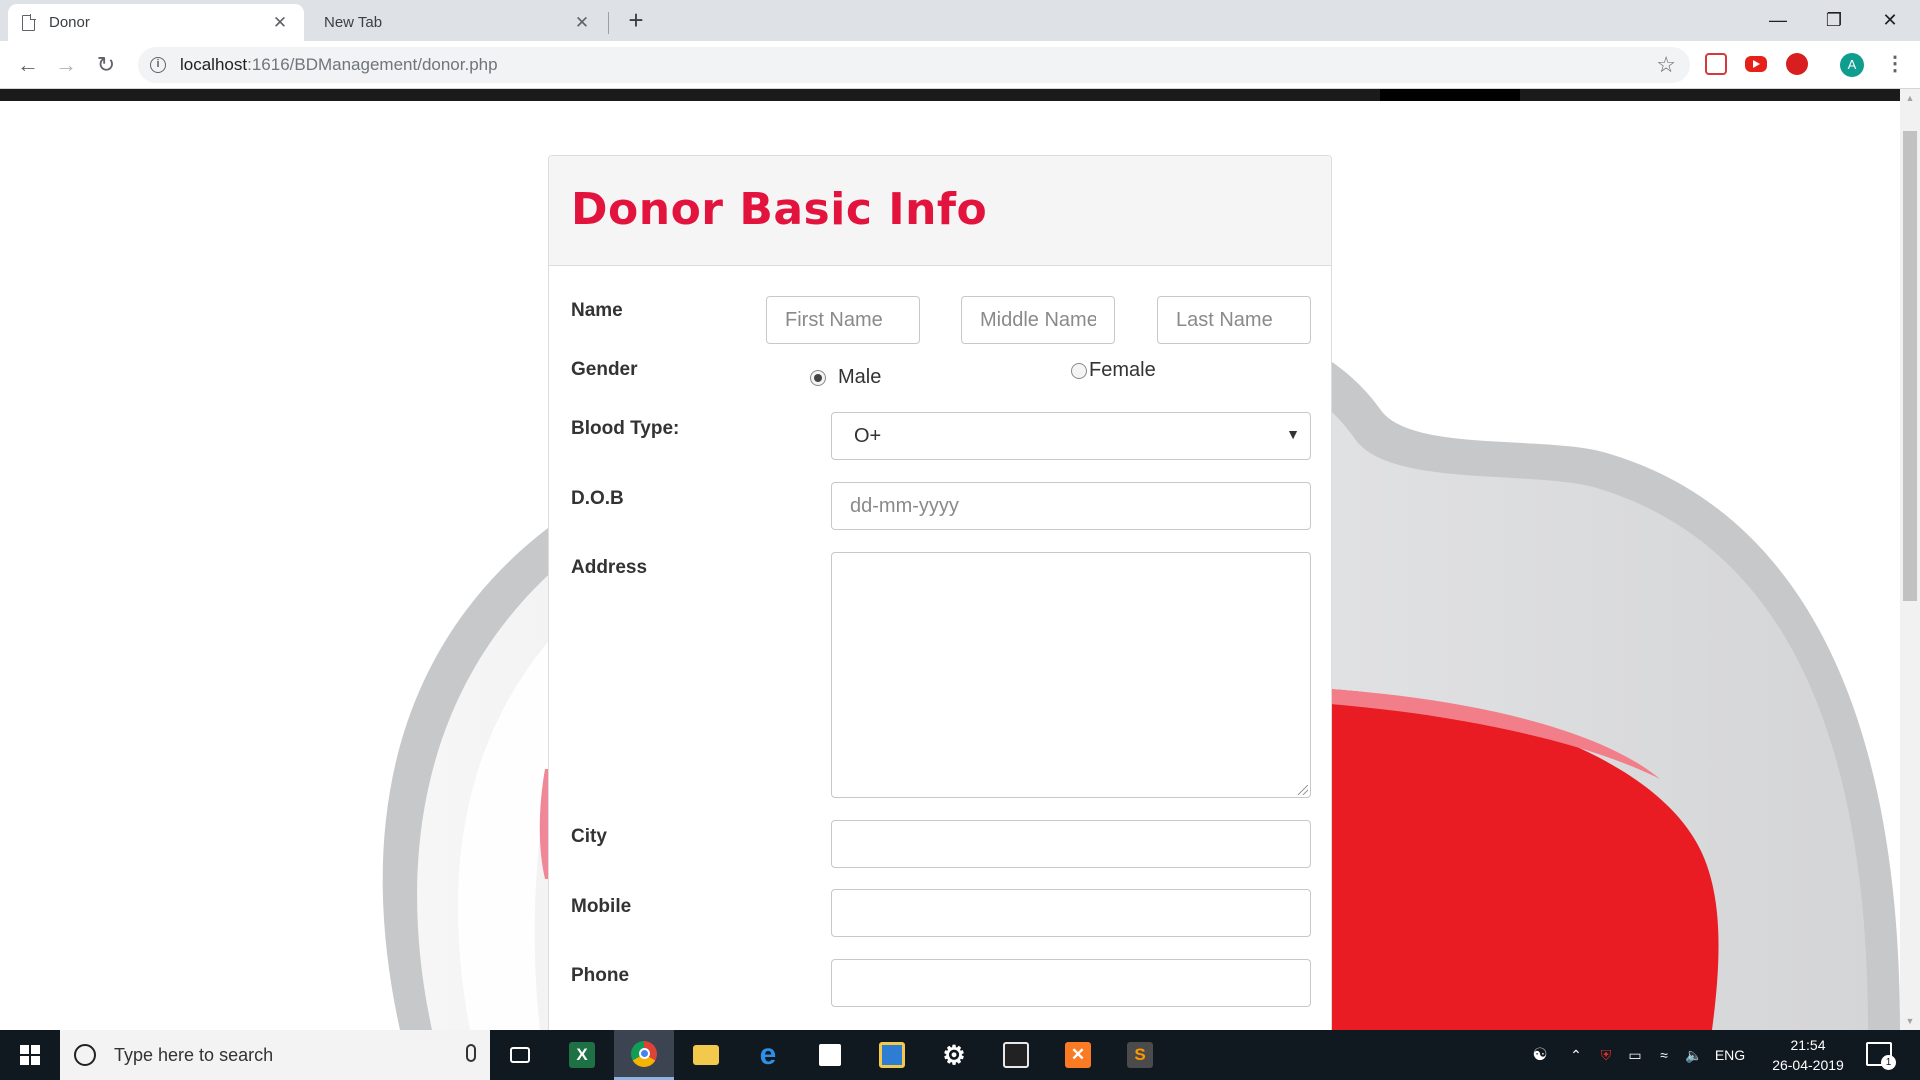 The image size is (1920, 1080). I want to click on task-view-button, so click(520, 1055).